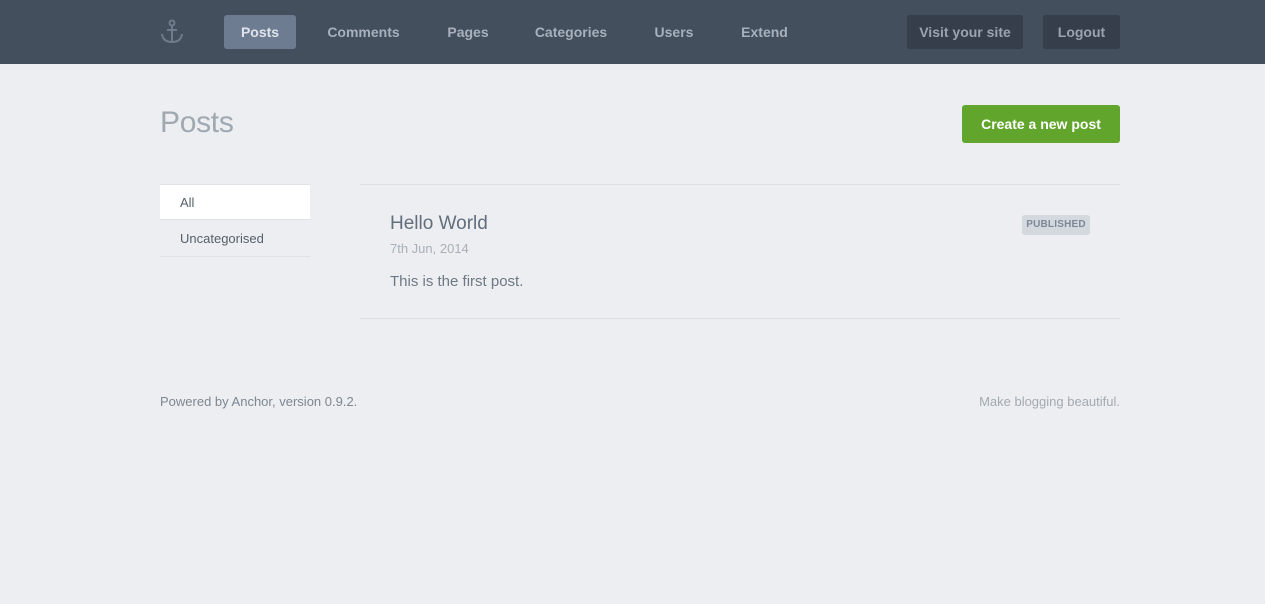  I want to click on post-excerpt: This is the first post., so click(457, 281).